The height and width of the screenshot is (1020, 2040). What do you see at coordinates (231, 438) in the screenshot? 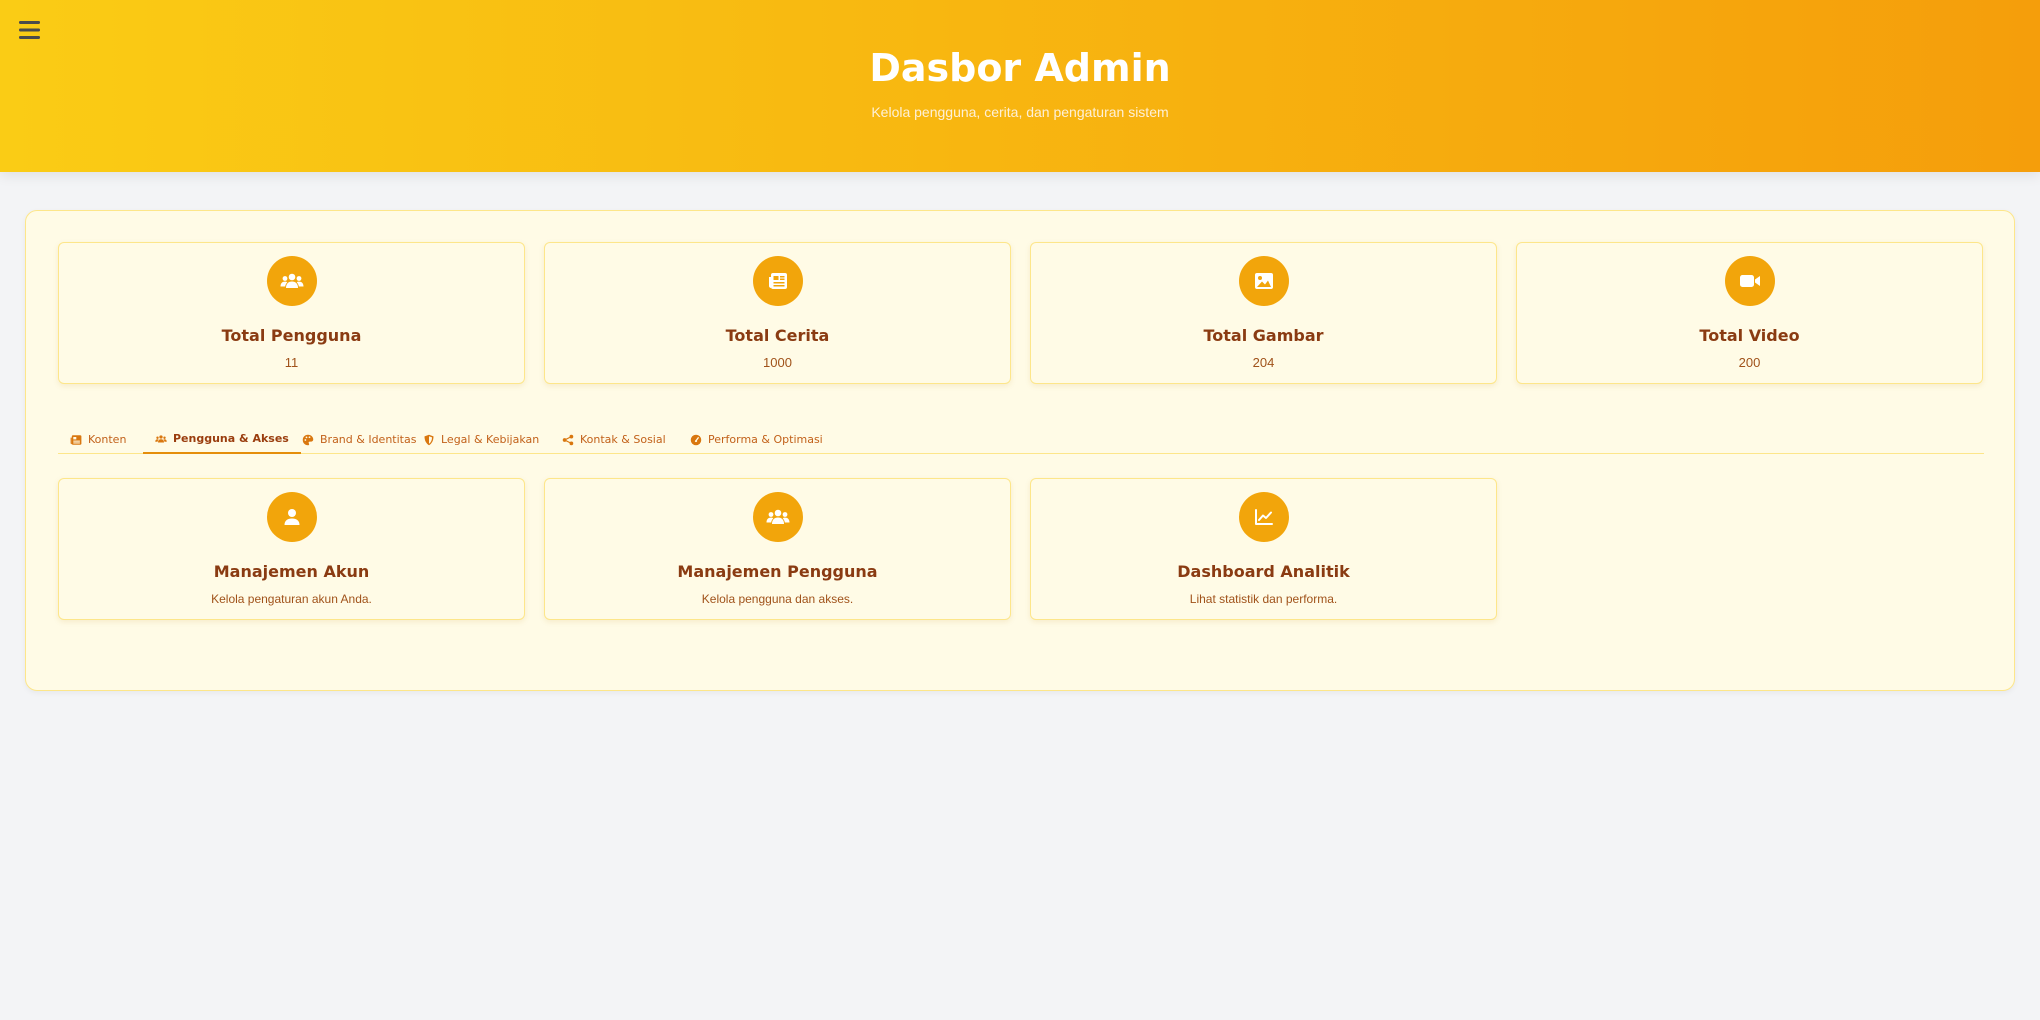
I see `tab-label: Pengguna & Akses` at bounding box center [231, 438].